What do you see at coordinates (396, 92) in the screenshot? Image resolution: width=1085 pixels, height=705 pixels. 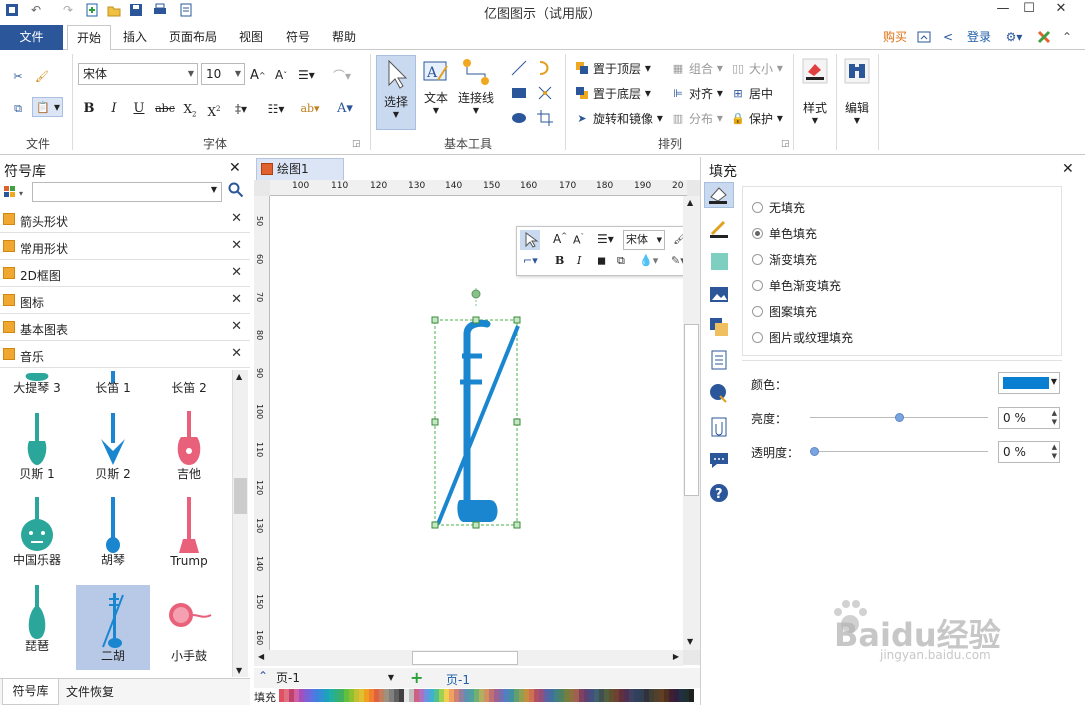 I see `select-tool-button: 选择 ▼` at bounding box center [396, 92].